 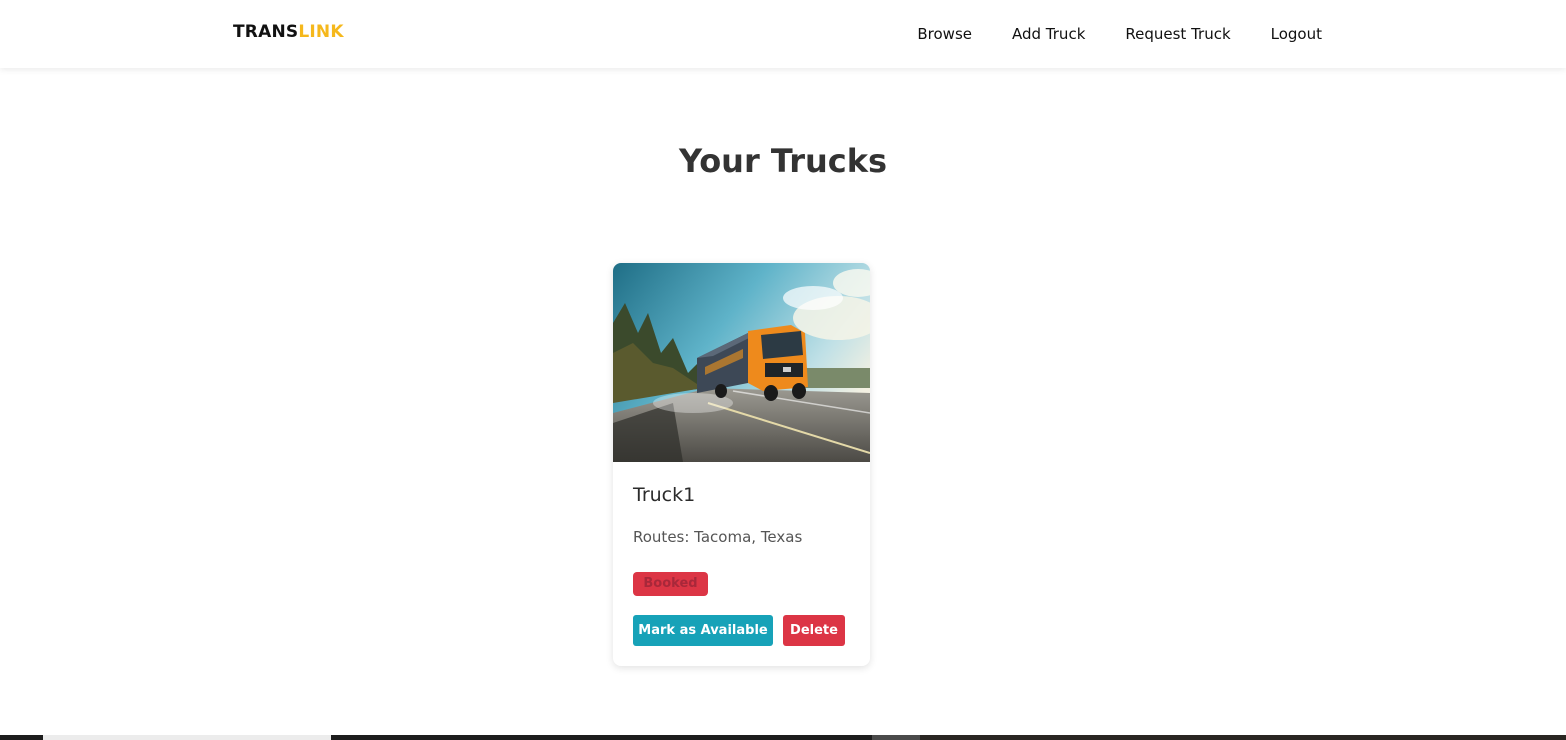 What do you see at coordinates (1177, 34) in the screenshot?
I see `nav-link-request-truck: Request Truck` at bounding box center [1177, 34].